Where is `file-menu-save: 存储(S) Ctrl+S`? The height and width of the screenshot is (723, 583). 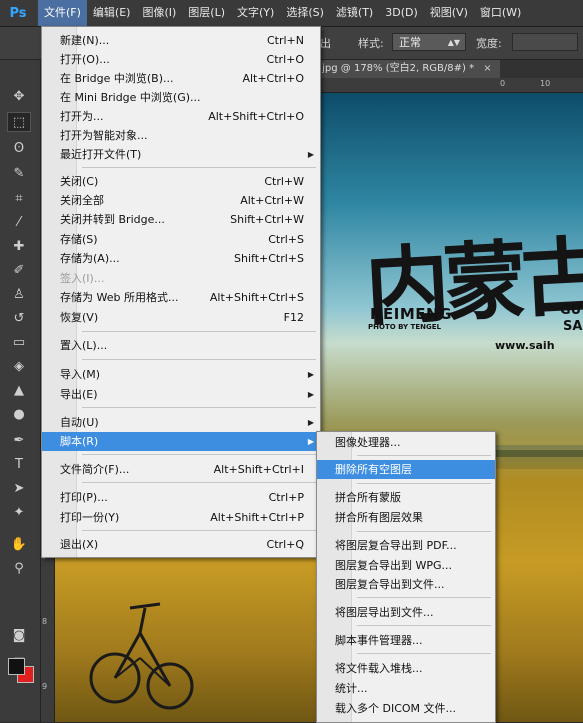
file-menu-save: 存储(S) Ctrl+S is located at coordinates (181, 239).